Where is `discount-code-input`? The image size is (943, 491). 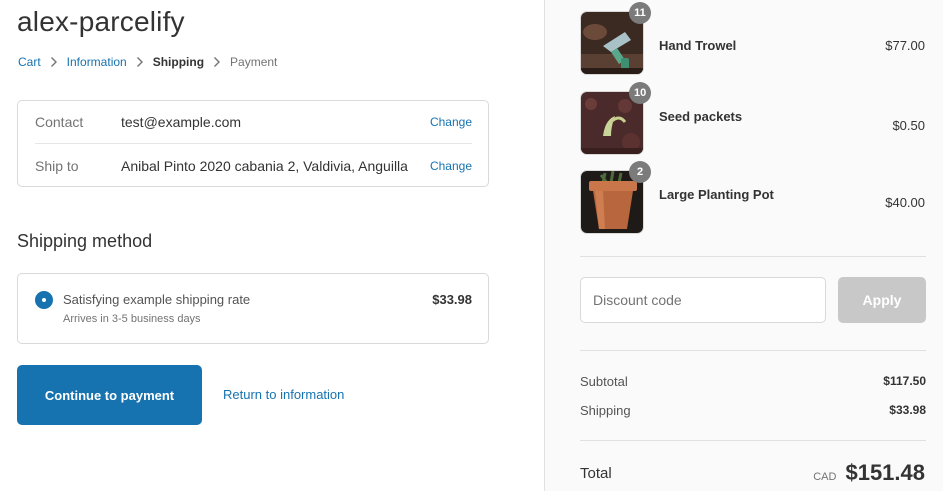
discount-code-input is located at coordinates (703, 300).